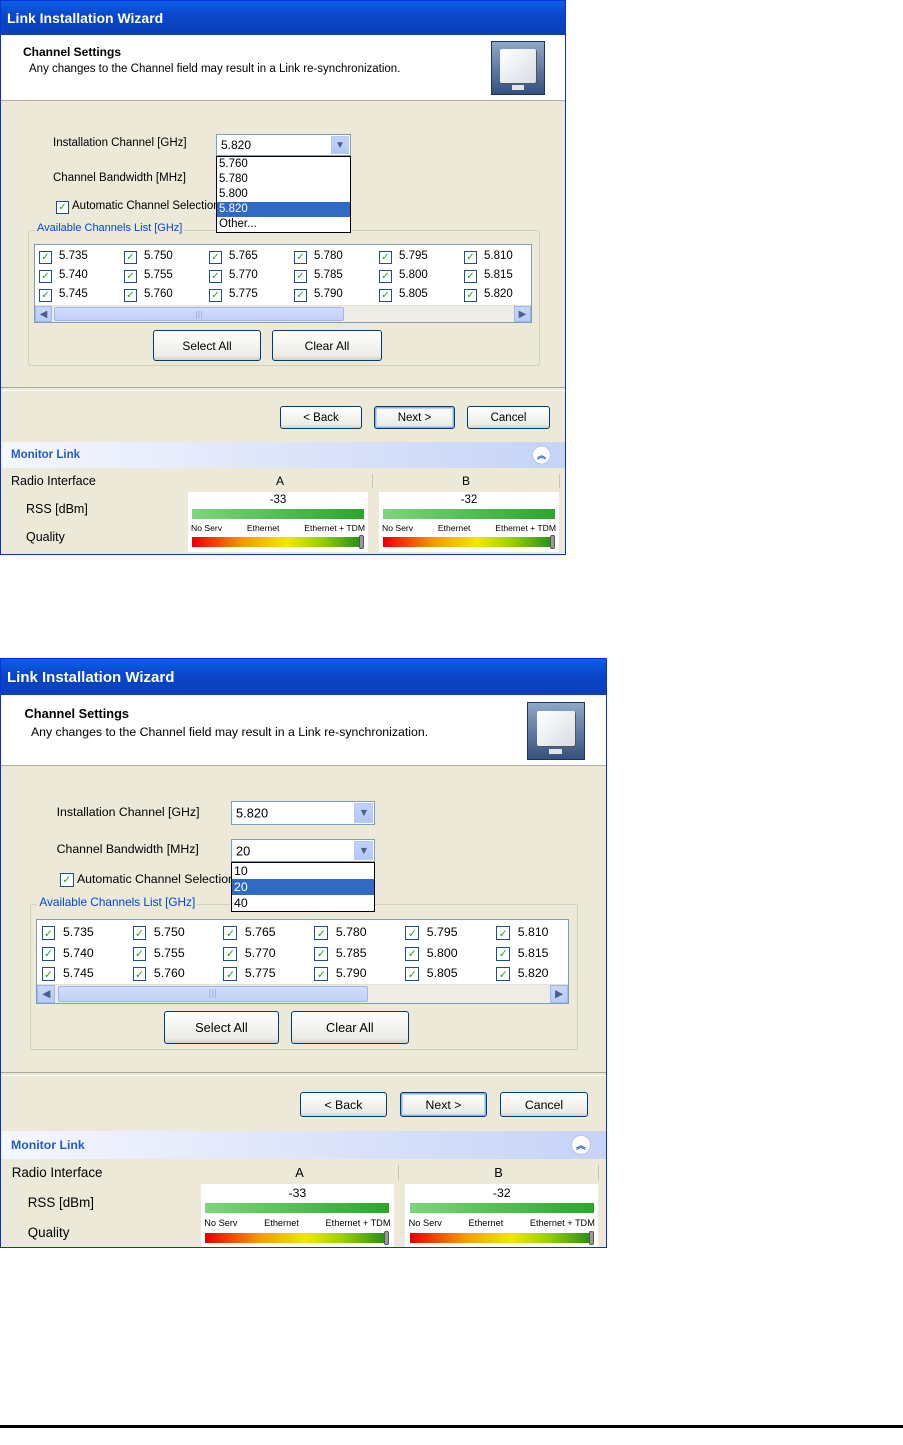 This screenshot has width=903, height=1445. What do you see at coordinates (498, 275) in the screenshot?
I see `channel-label: 5.815` at bounding box center [498, 275].